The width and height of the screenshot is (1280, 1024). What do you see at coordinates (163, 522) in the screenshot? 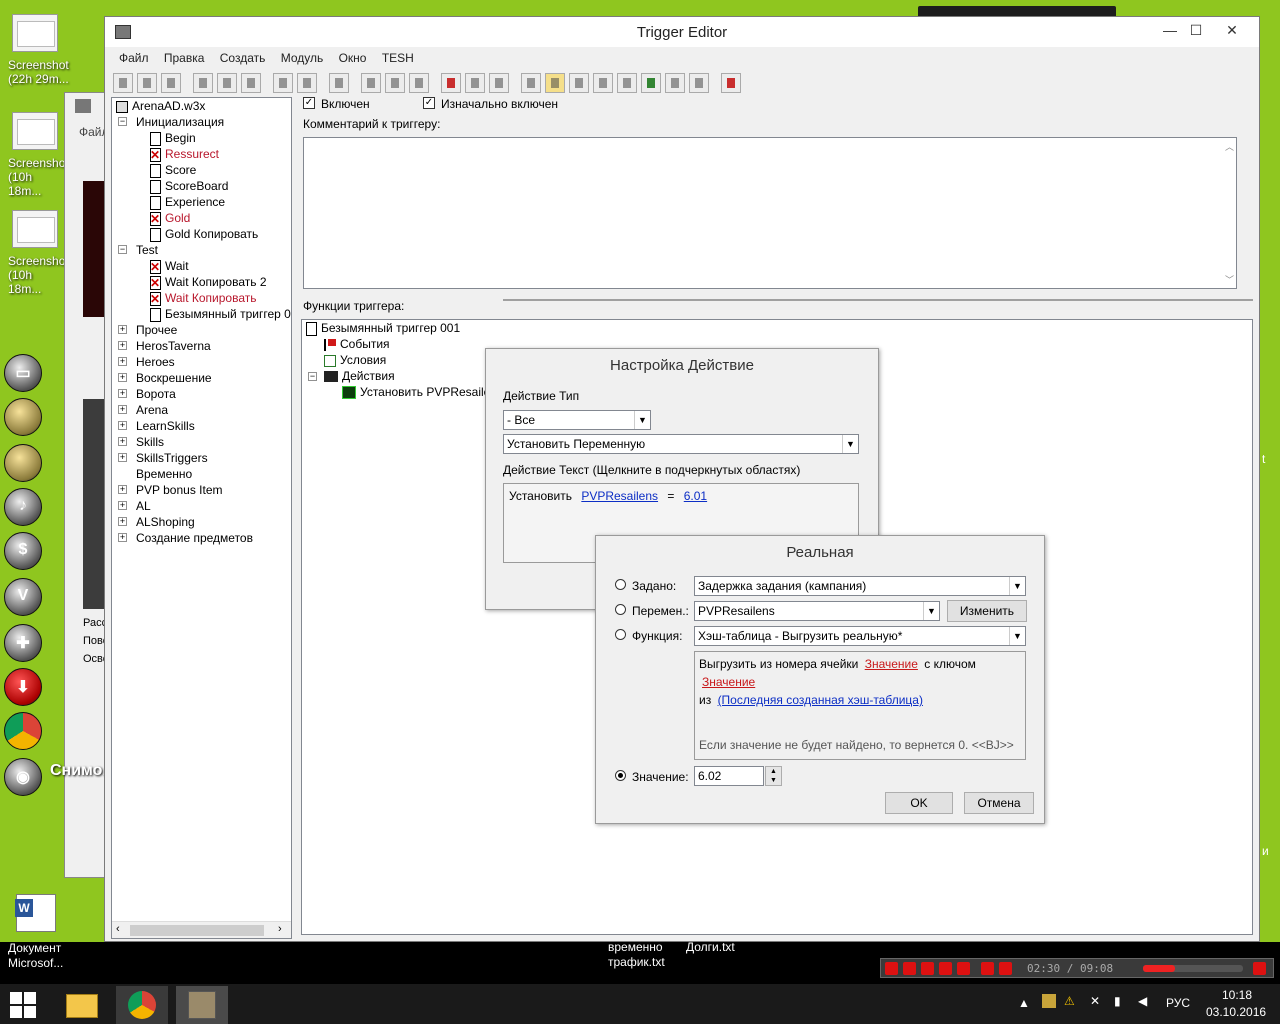
I see `tree-category: ALShoping` at bounding box center [163, 522].